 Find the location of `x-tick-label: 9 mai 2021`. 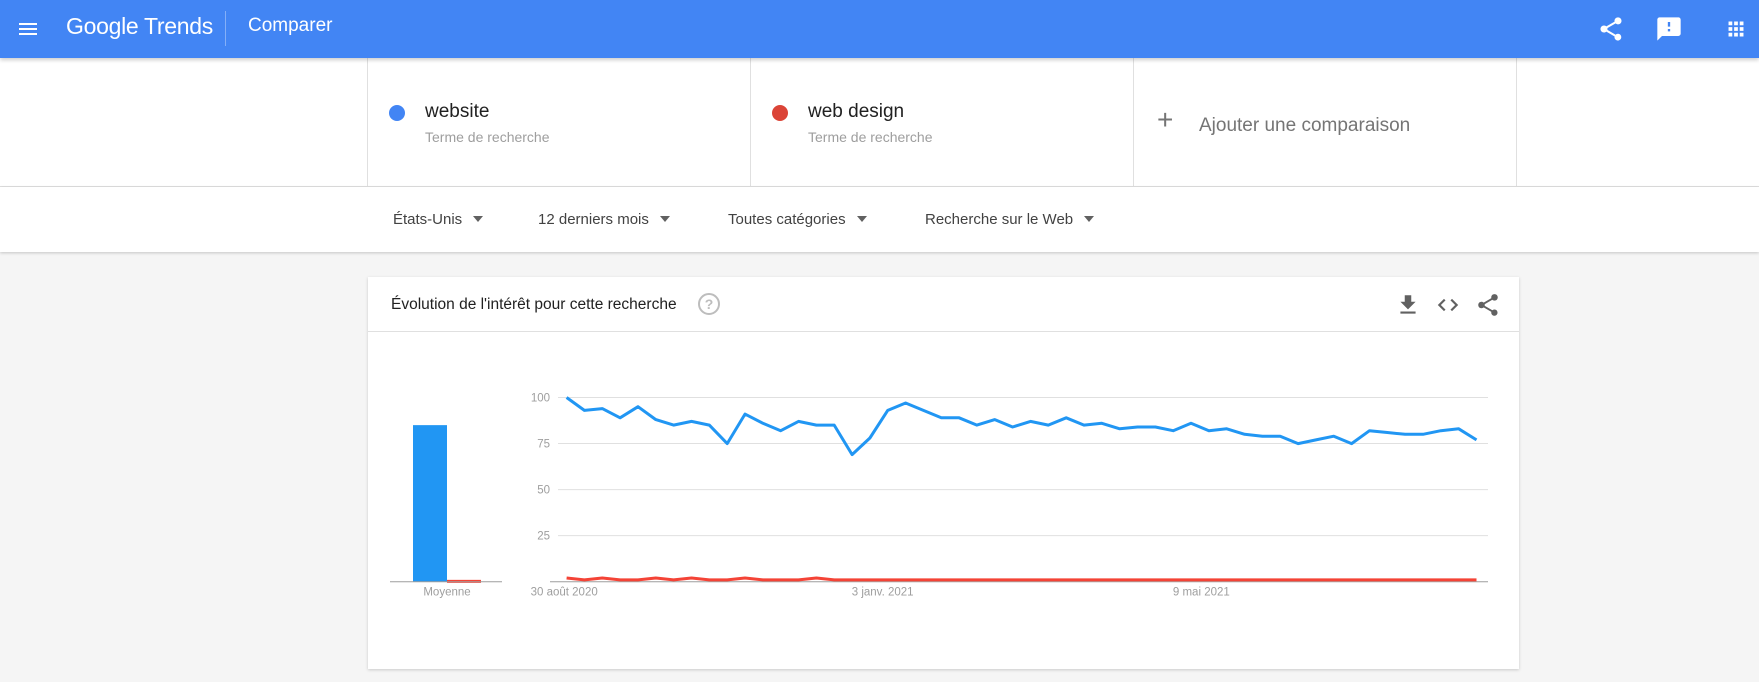

x-tick-label: 9 mai 2021 is located at coordinates (1201, 593).